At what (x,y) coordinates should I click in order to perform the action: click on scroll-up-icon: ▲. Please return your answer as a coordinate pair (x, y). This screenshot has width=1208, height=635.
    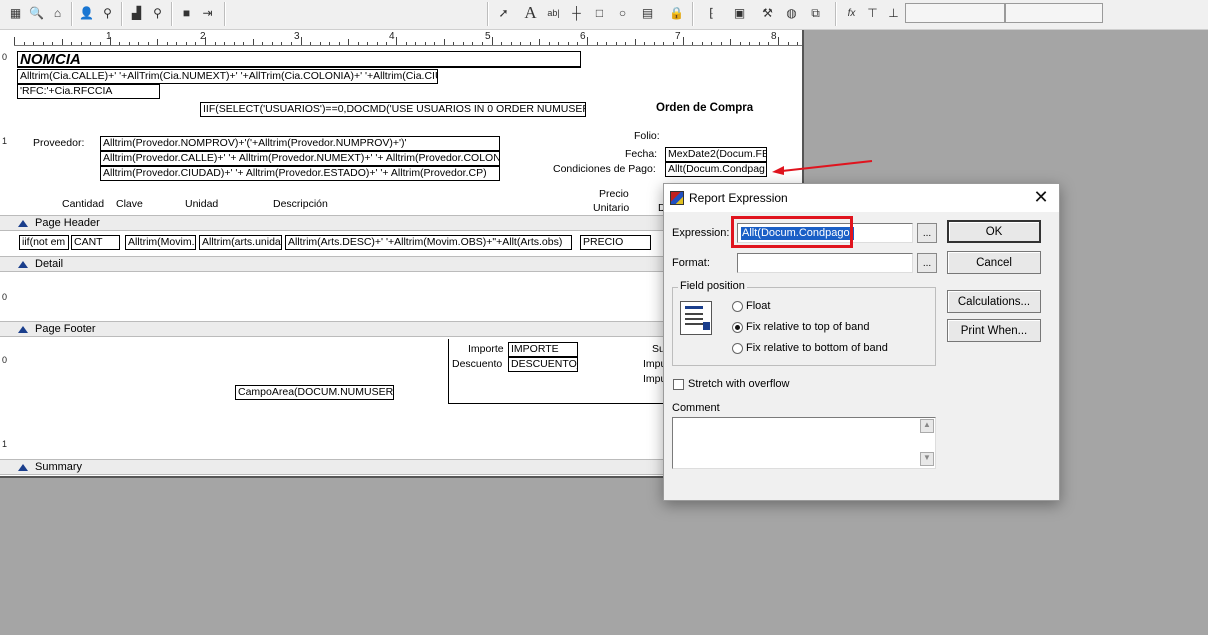
    Looking at the image, I should click on (927, 426).